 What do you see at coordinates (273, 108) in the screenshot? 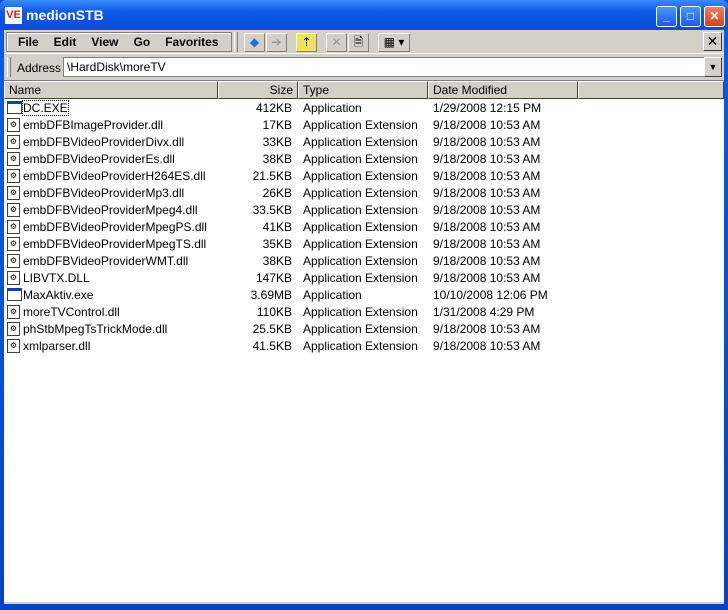
I see `file-size: 412KB` at bounding box center [273, 108].